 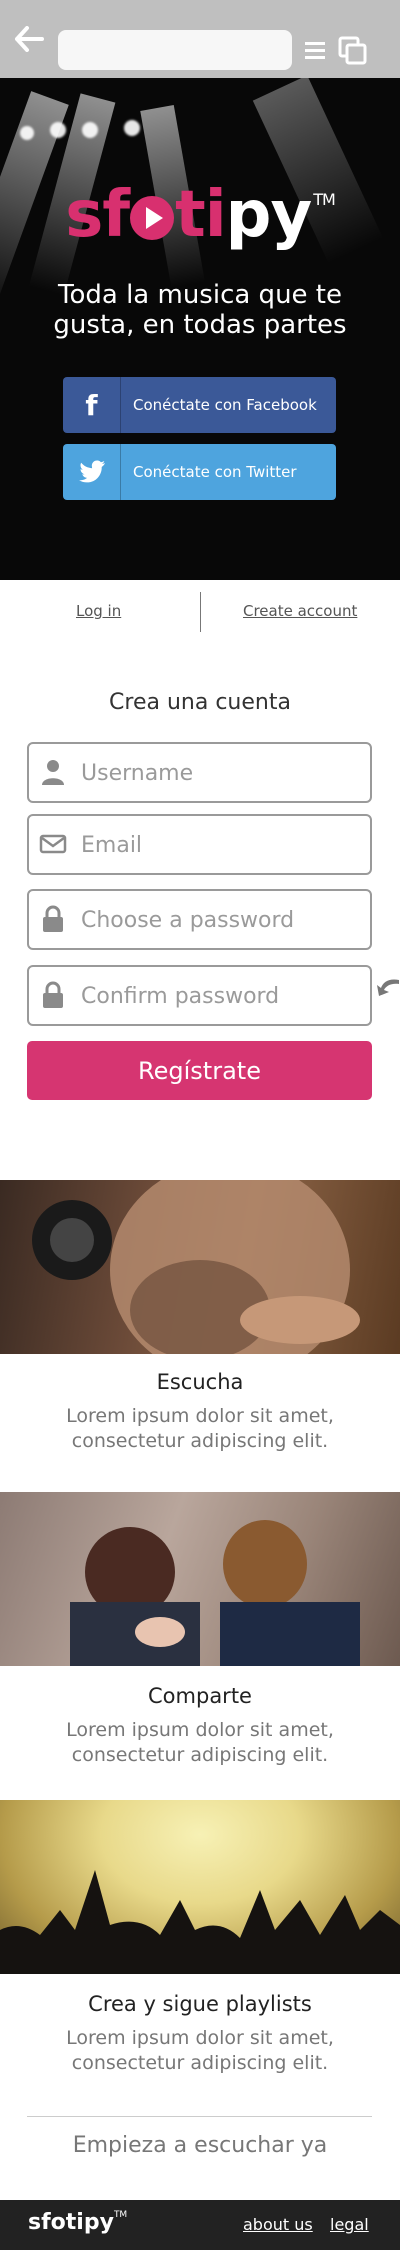 What do you see at coordinates (78, 2222) in the screenshot?
I see `footer-logo: sfotipyTM` at bounding box center [78, 2222].